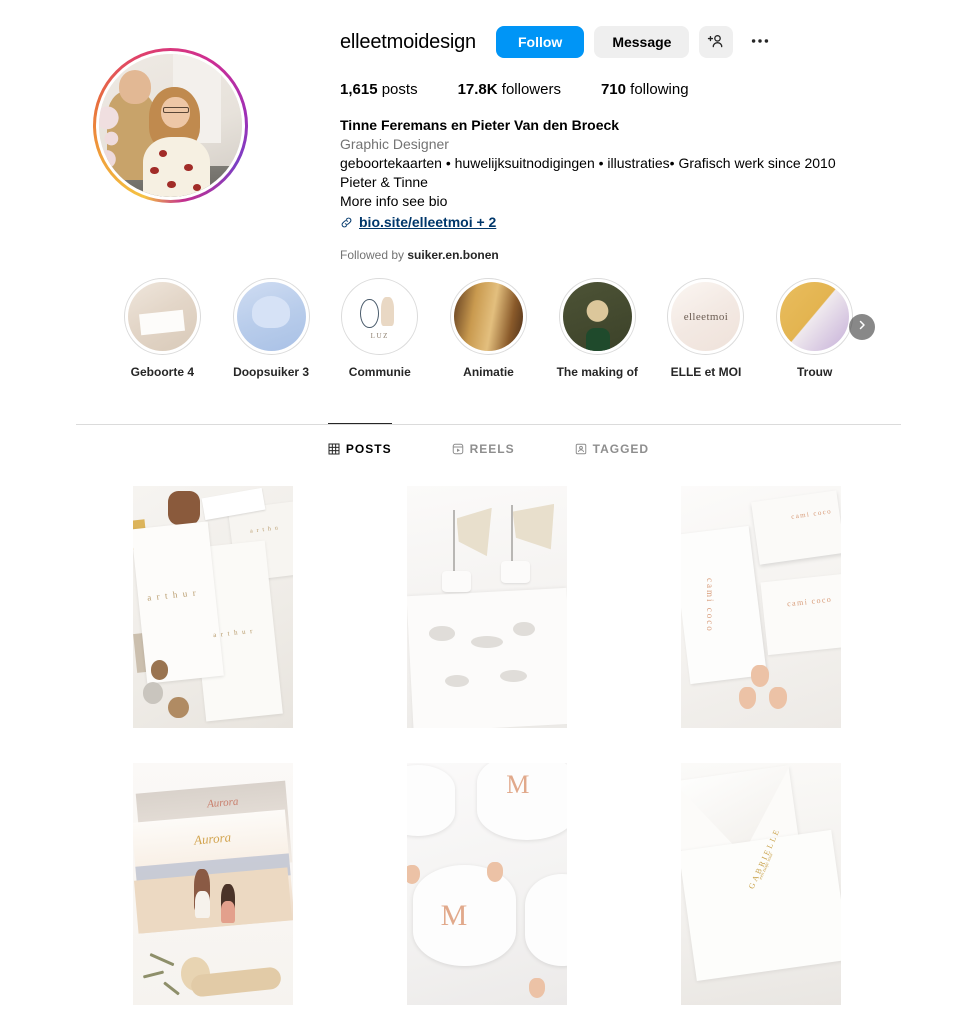  Describe the element at coordinates (642, 42) in the screenshot. I see `message-button: Message` at that location.